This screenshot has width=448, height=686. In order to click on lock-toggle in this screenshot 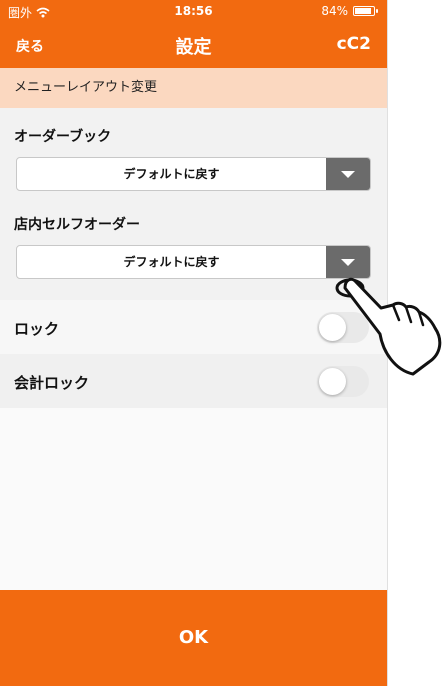, I will do `click(343, 327)`.